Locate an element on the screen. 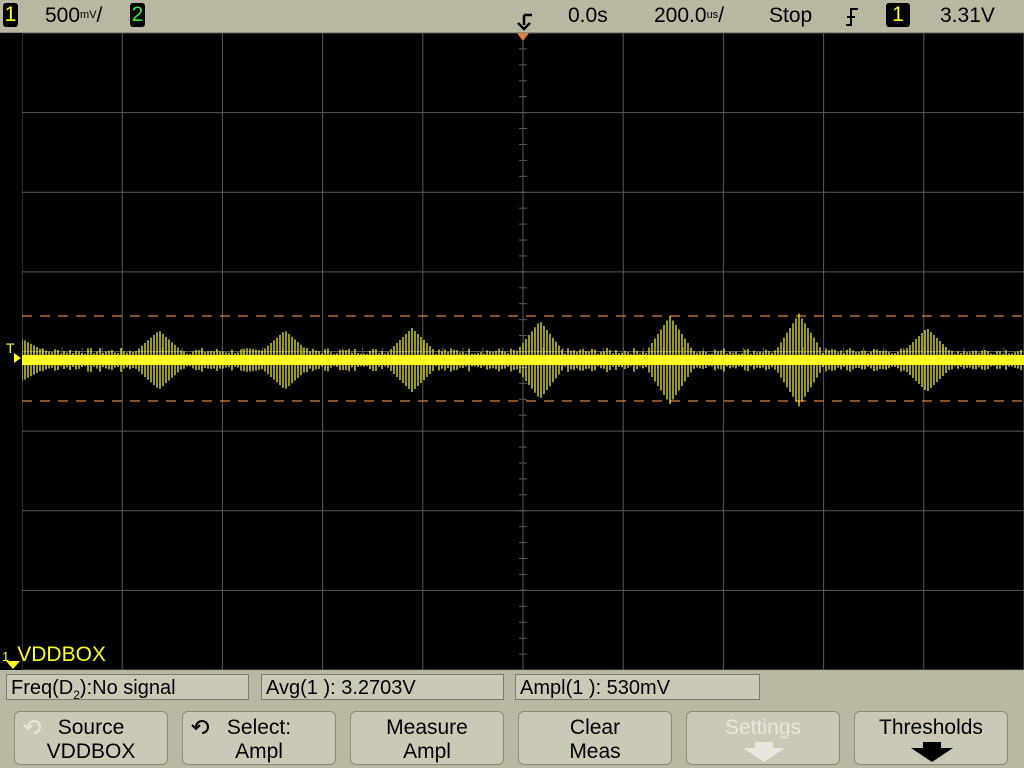  ch1-scale-value: 500 is located at coordinates (63, 15).